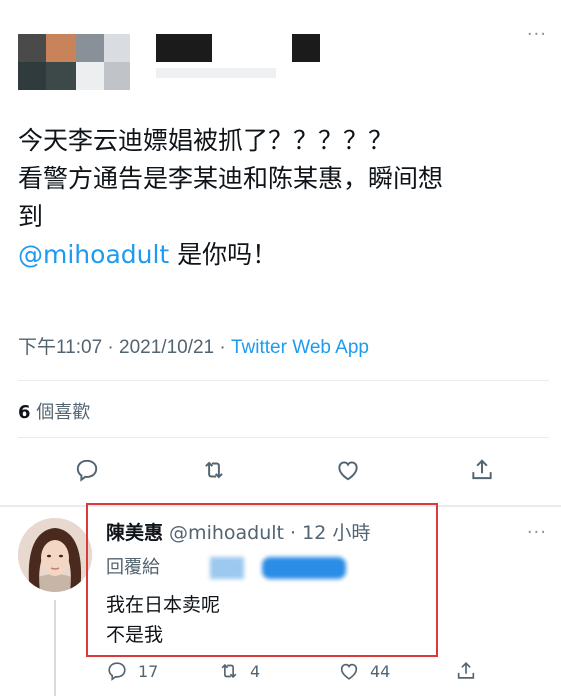 The image size is (561, 696). I want to click on like-count: 44, so click(380, 671).